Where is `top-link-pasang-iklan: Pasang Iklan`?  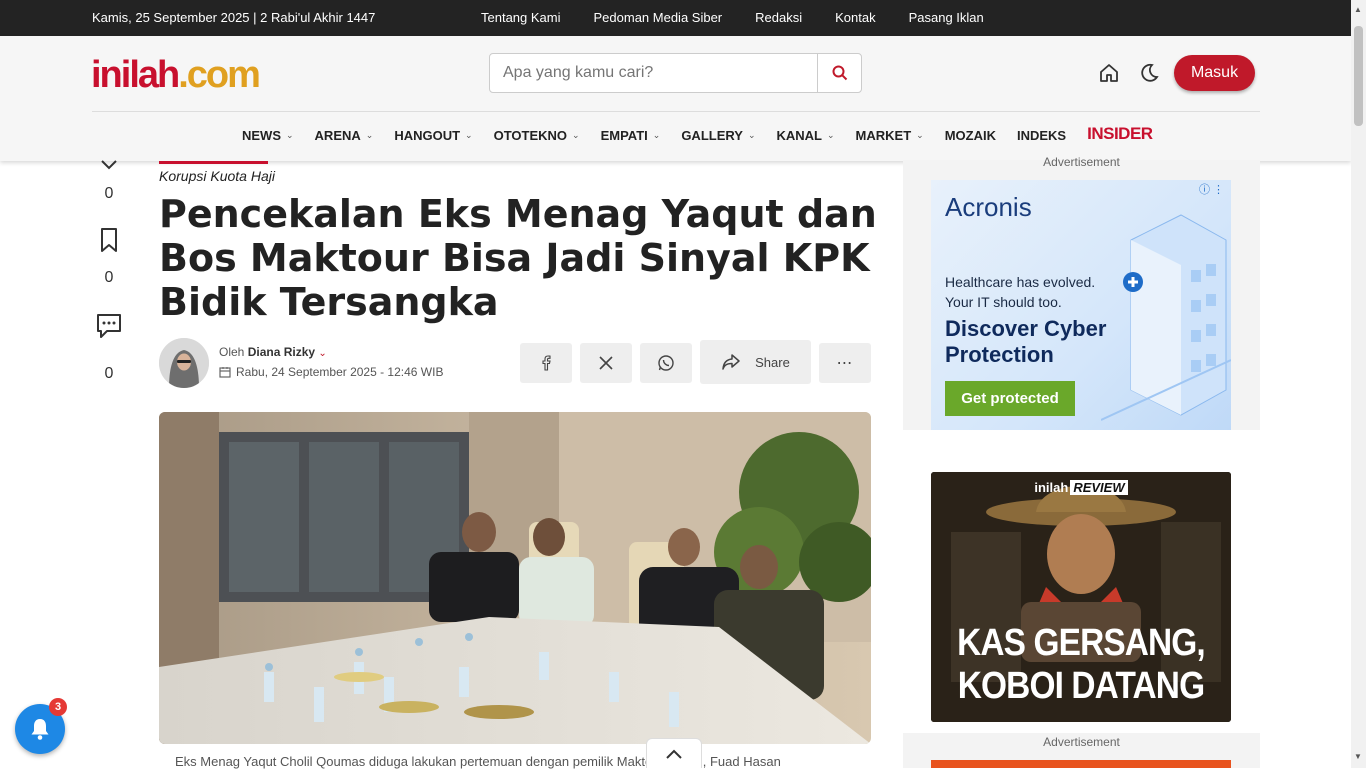
top-link-pasang-iklan: Pasang Iklan is located at coordinates (946, 17).